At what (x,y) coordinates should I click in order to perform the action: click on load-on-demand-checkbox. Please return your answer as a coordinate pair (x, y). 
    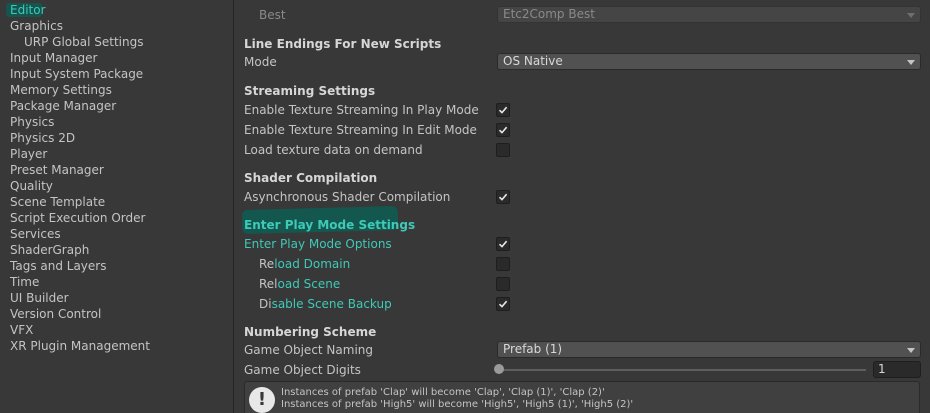
    Looking at the image, I should click on (503, 150).